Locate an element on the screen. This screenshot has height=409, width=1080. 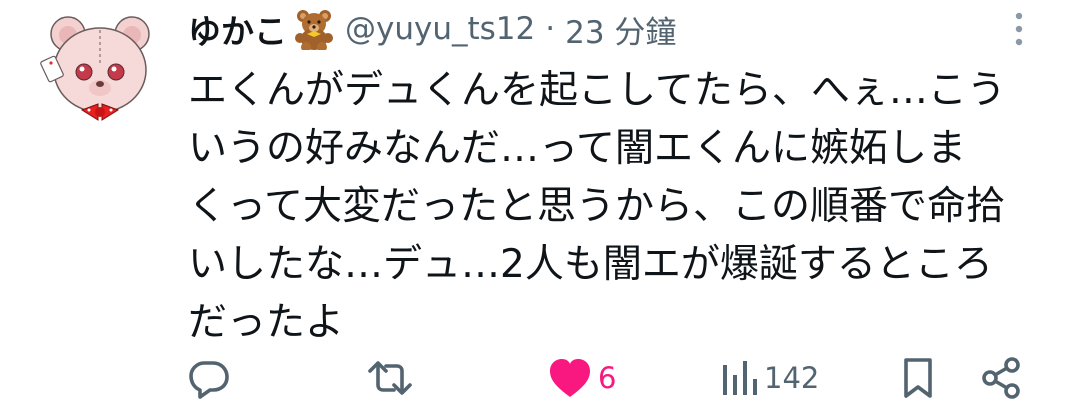
views-icon is located at coordinates (740, 378).